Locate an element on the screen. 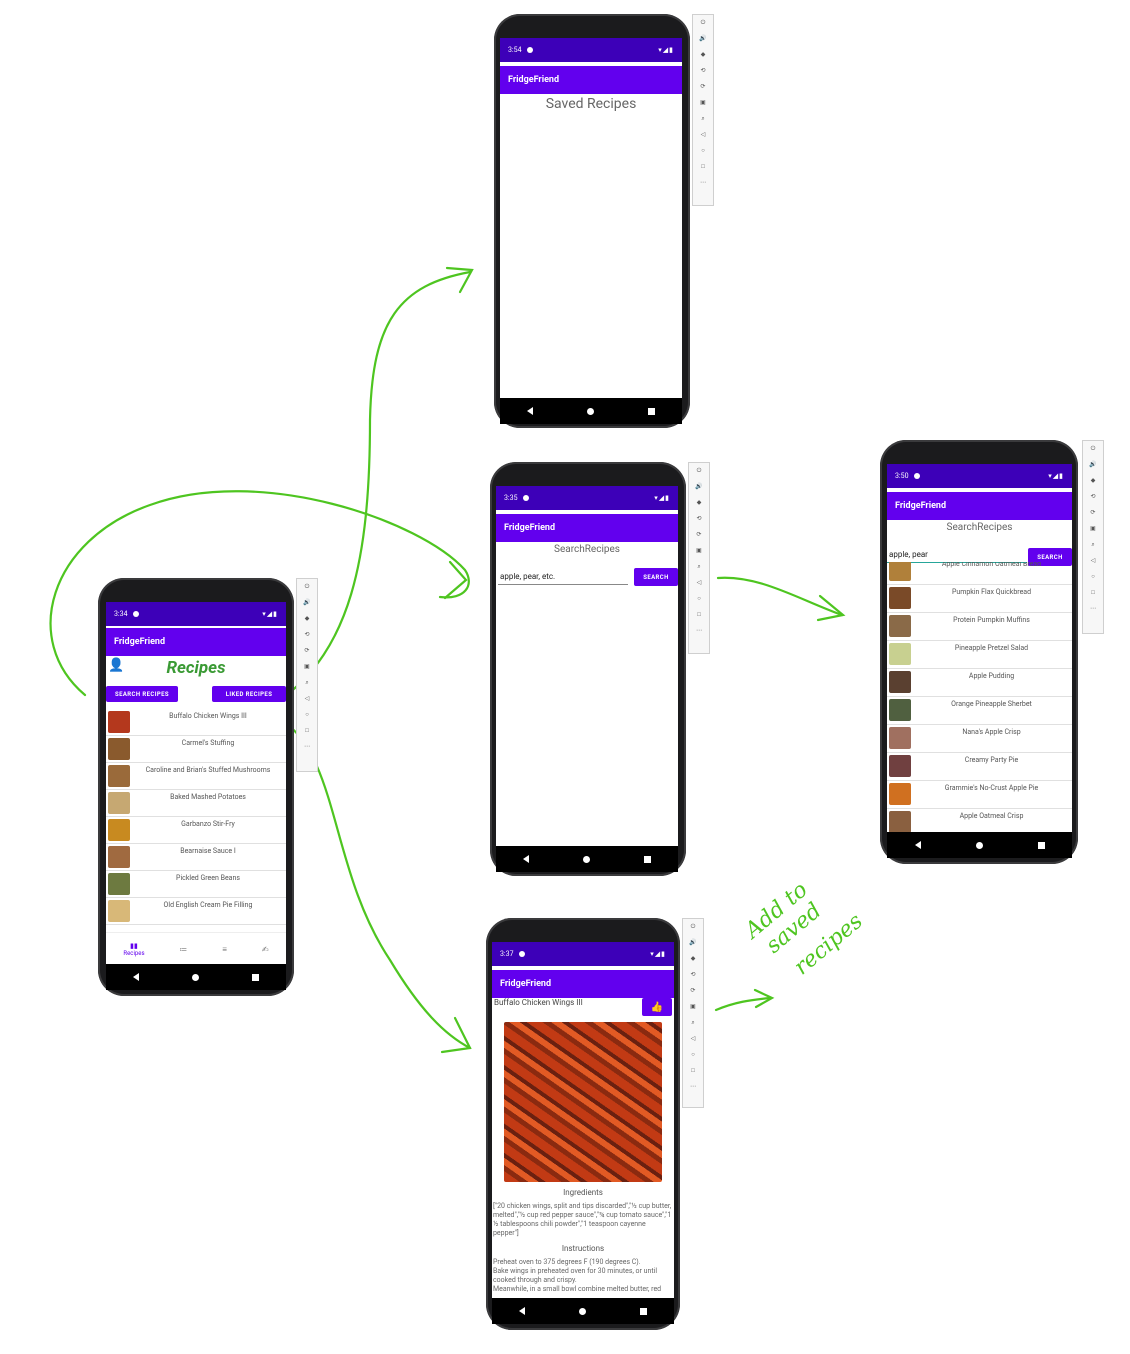  recipe-label: Old English Cream Pie Filling is located at coordinates (208, 905).